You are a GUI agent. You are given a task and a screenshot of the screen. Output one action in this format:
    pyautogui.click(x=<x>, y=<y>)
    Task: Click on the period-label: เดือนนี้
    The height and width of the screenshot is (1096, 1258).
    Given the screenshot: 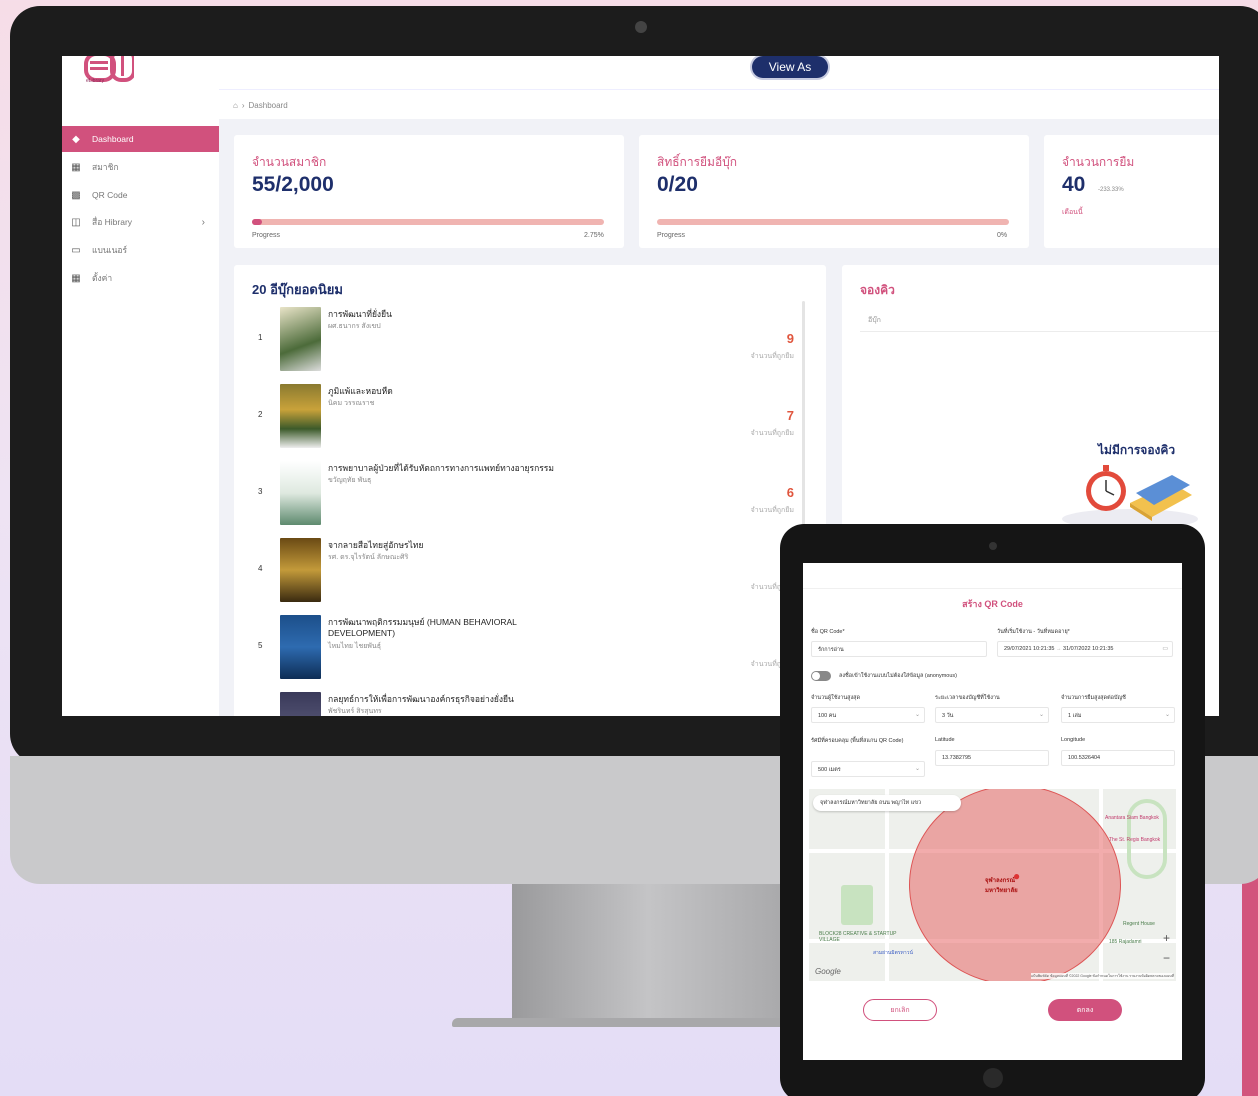 What is the action you would take?
    pyautogui.click(x=1072, y=212)
    